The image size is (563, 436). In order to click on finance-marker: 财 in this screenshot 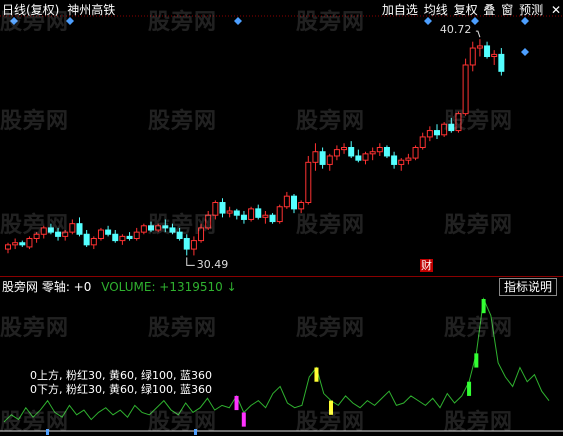, I will do `click(426, 265)`.